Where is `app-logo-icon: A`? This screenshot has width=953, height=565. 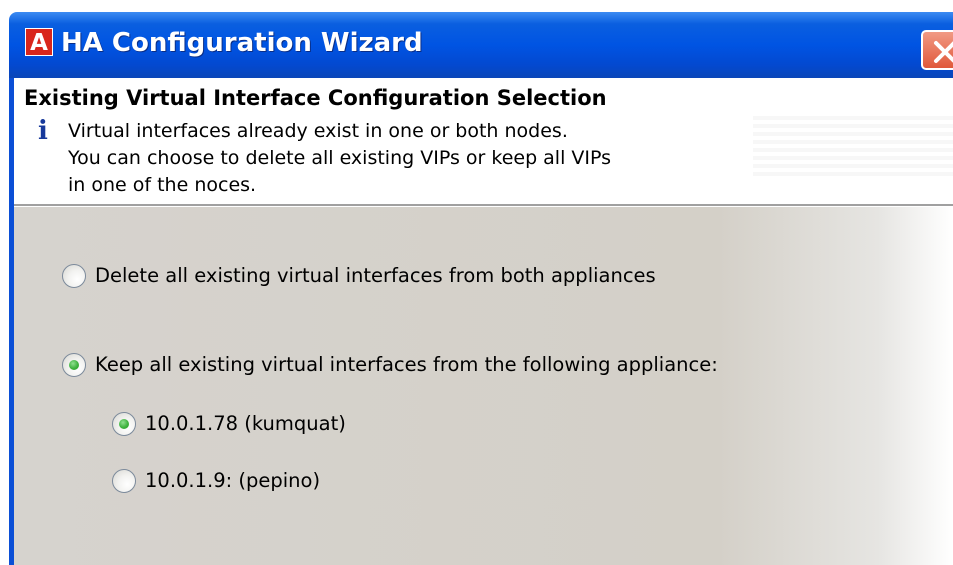 app-logo-icon: A is located at coordinates (39, 42).